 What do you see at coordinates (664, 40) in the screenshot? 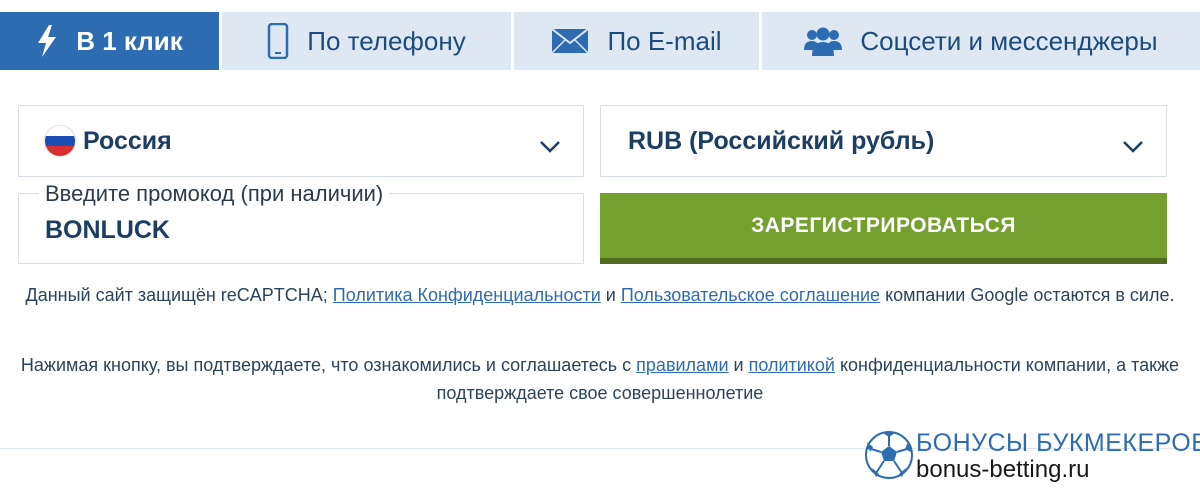
I see `tab-label: По E-mail` at bounding box center [664, 40].